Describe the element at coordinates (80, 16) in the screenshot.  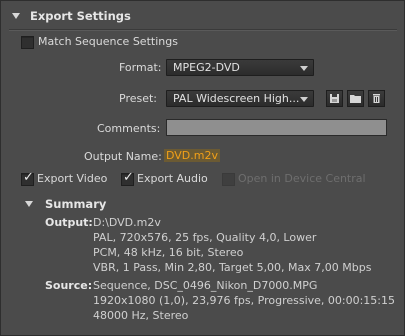
I see `section-title: Export Settings` at that location.